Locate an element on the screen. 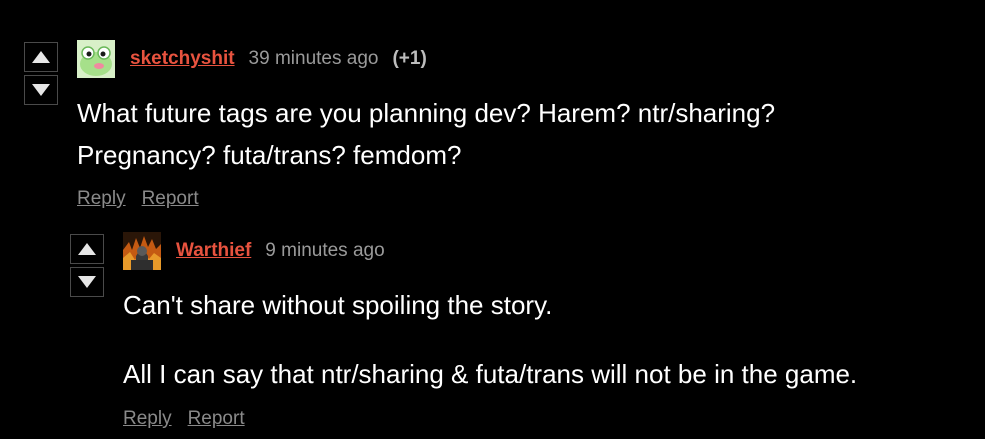 This screenshot has width=985, height=439. warrior-fire-avatar-icon is located at coordinates (142, 251).